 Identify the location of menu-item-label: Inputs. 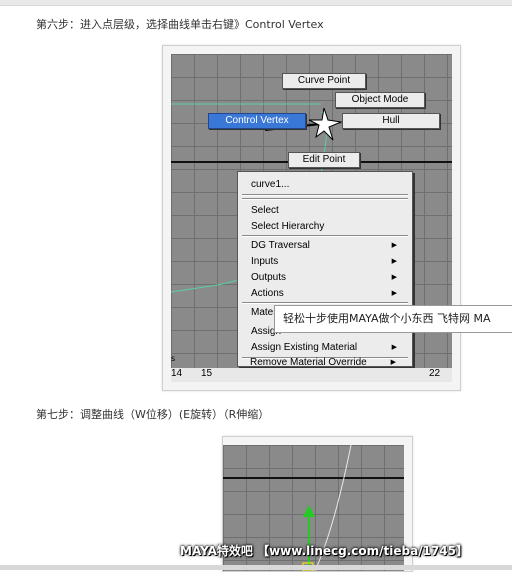
(265, 261).